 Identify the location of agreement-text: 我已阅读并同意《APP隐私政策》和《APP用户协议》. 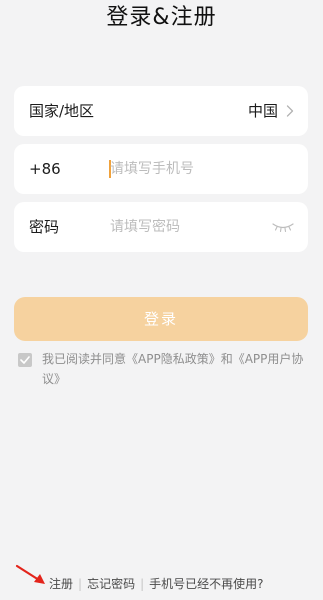
(177, 369).